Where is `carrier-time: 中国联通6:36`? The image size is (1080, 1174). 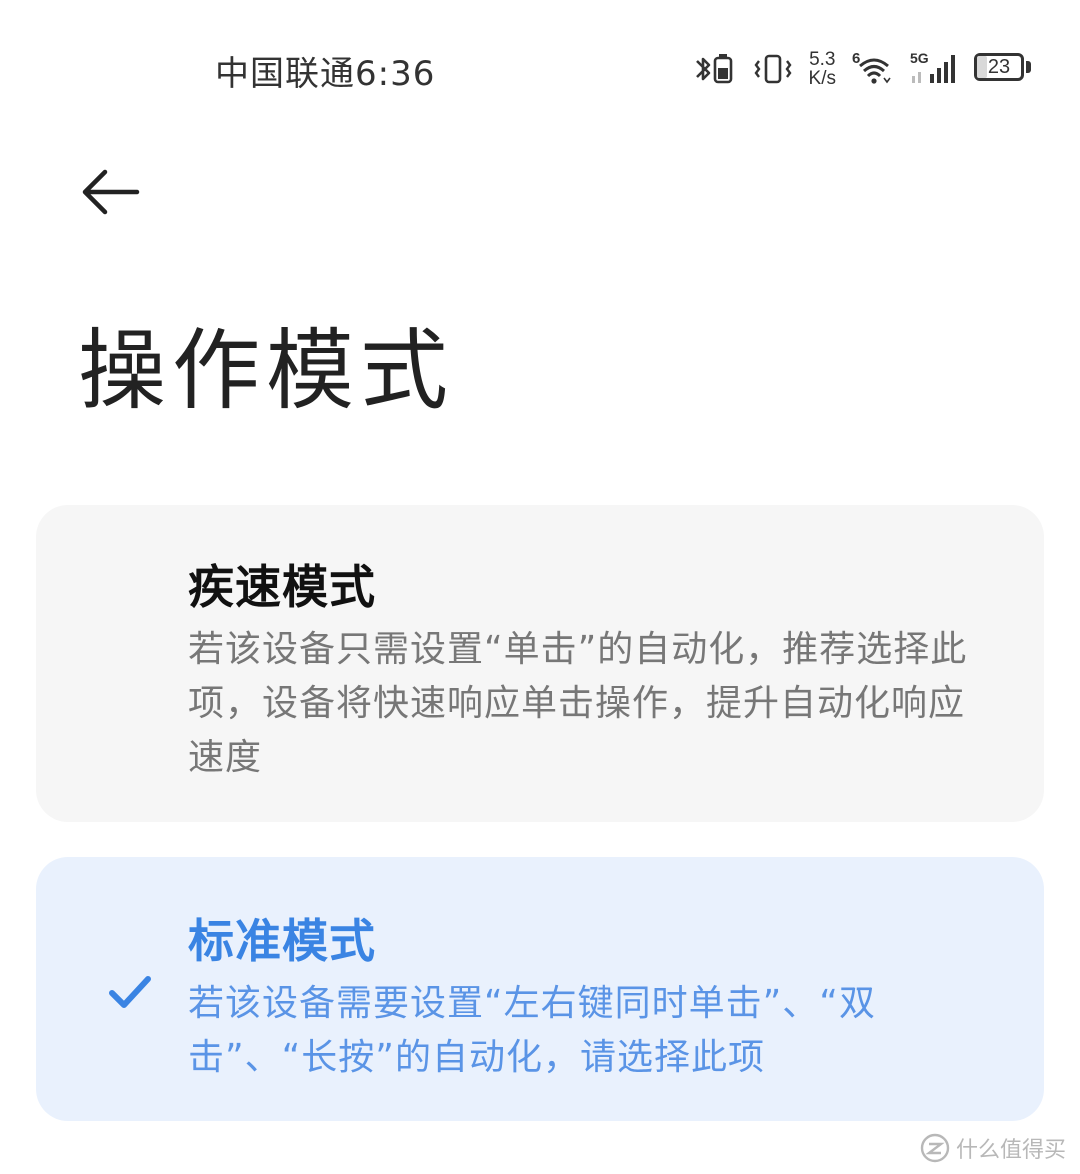
carrier-time: 中国联通6:36 is located at coordinates (325, 70).